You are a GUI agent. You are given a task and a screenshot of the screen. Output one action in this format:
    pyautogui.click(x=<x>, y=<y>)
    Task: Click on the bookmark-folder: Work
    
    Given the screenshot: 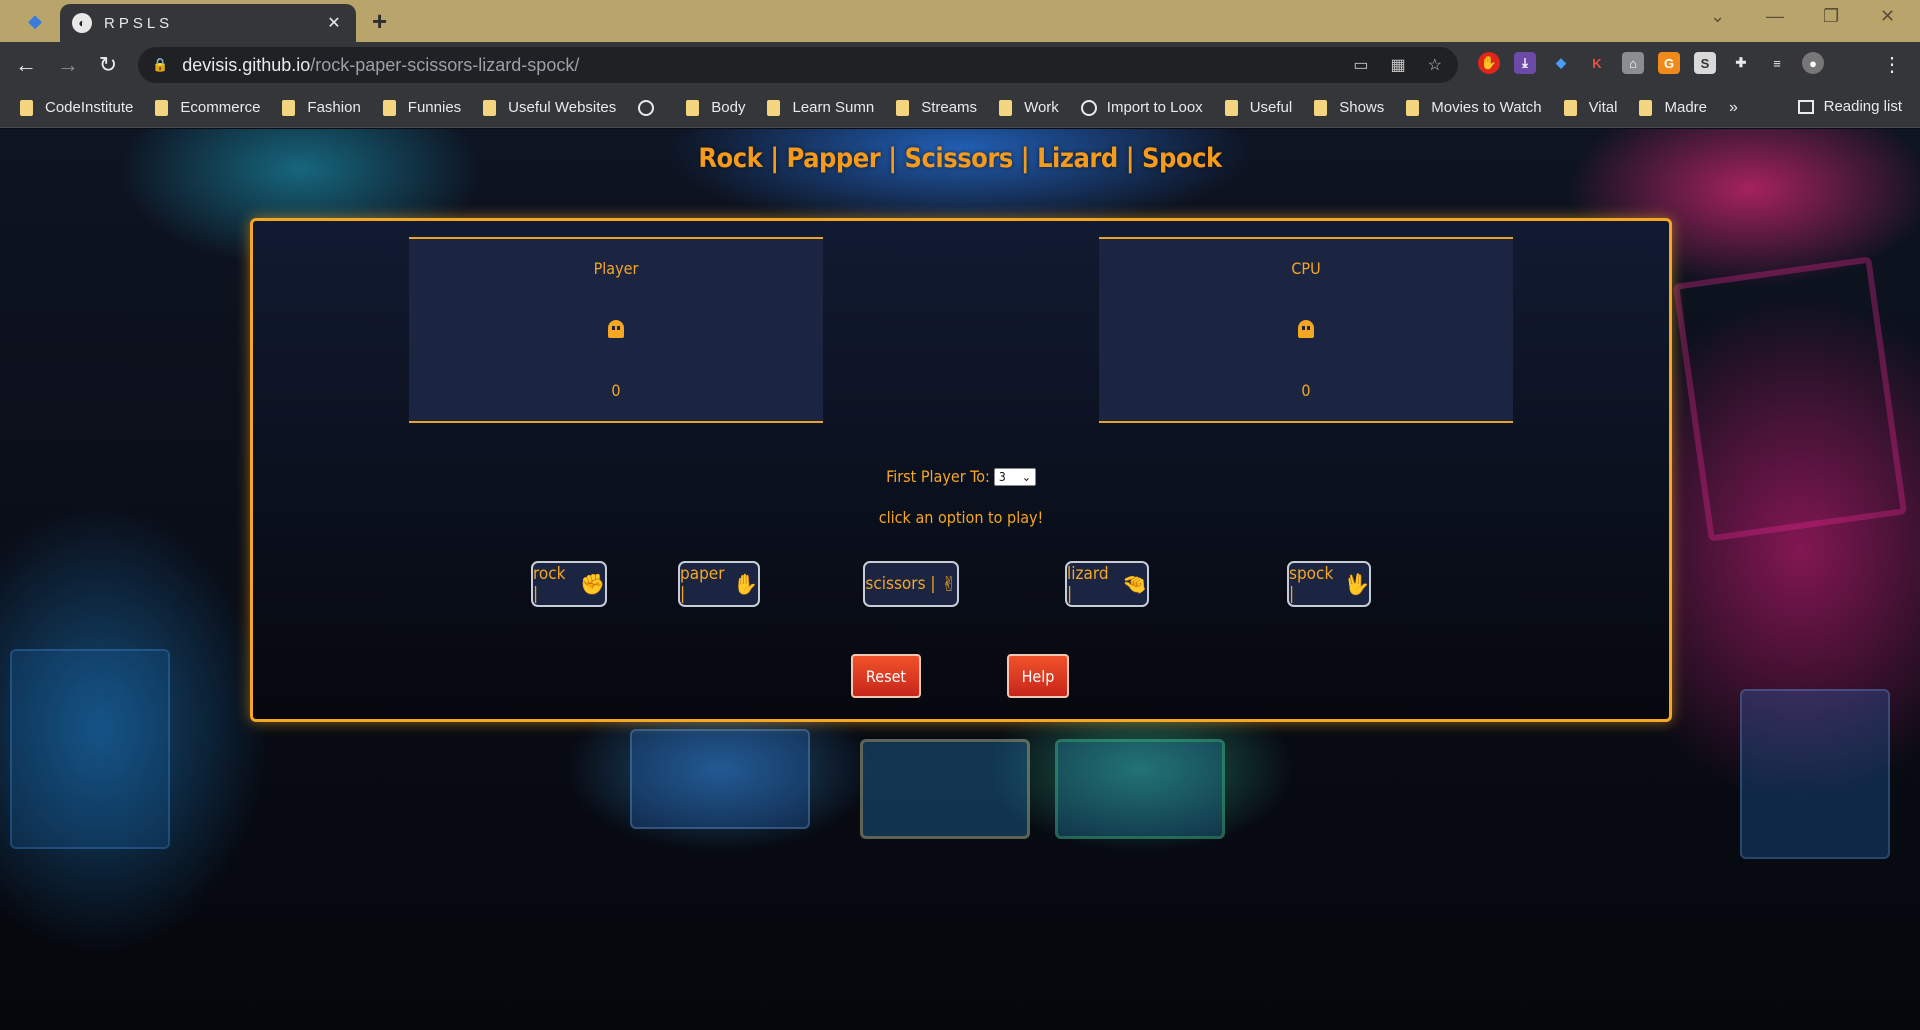 What is the action you would take?
    pyautogui.click(x=1029, y=107)
    